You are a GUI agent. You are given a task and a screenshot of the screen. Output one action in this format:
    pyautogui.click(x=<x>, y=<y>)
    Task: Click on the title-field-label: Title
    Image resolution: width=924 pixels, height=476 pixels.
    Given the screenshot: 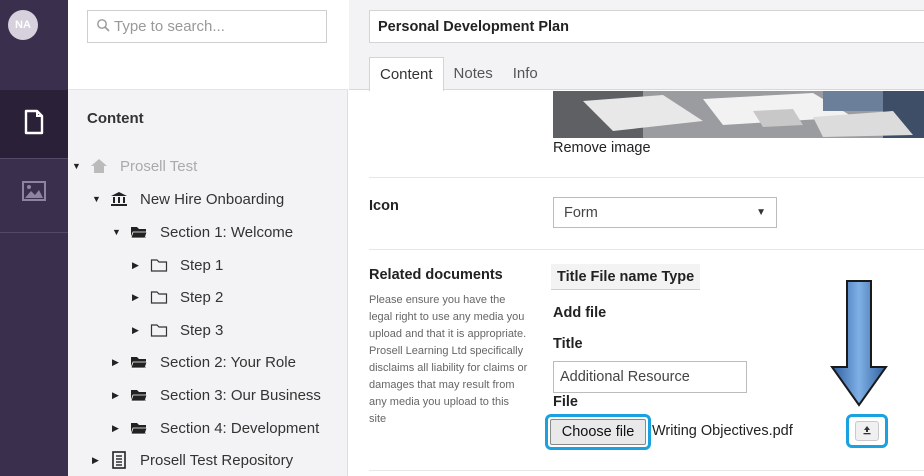 What is the action you would take?
    pyautogui.click(x=568, y=344)
    